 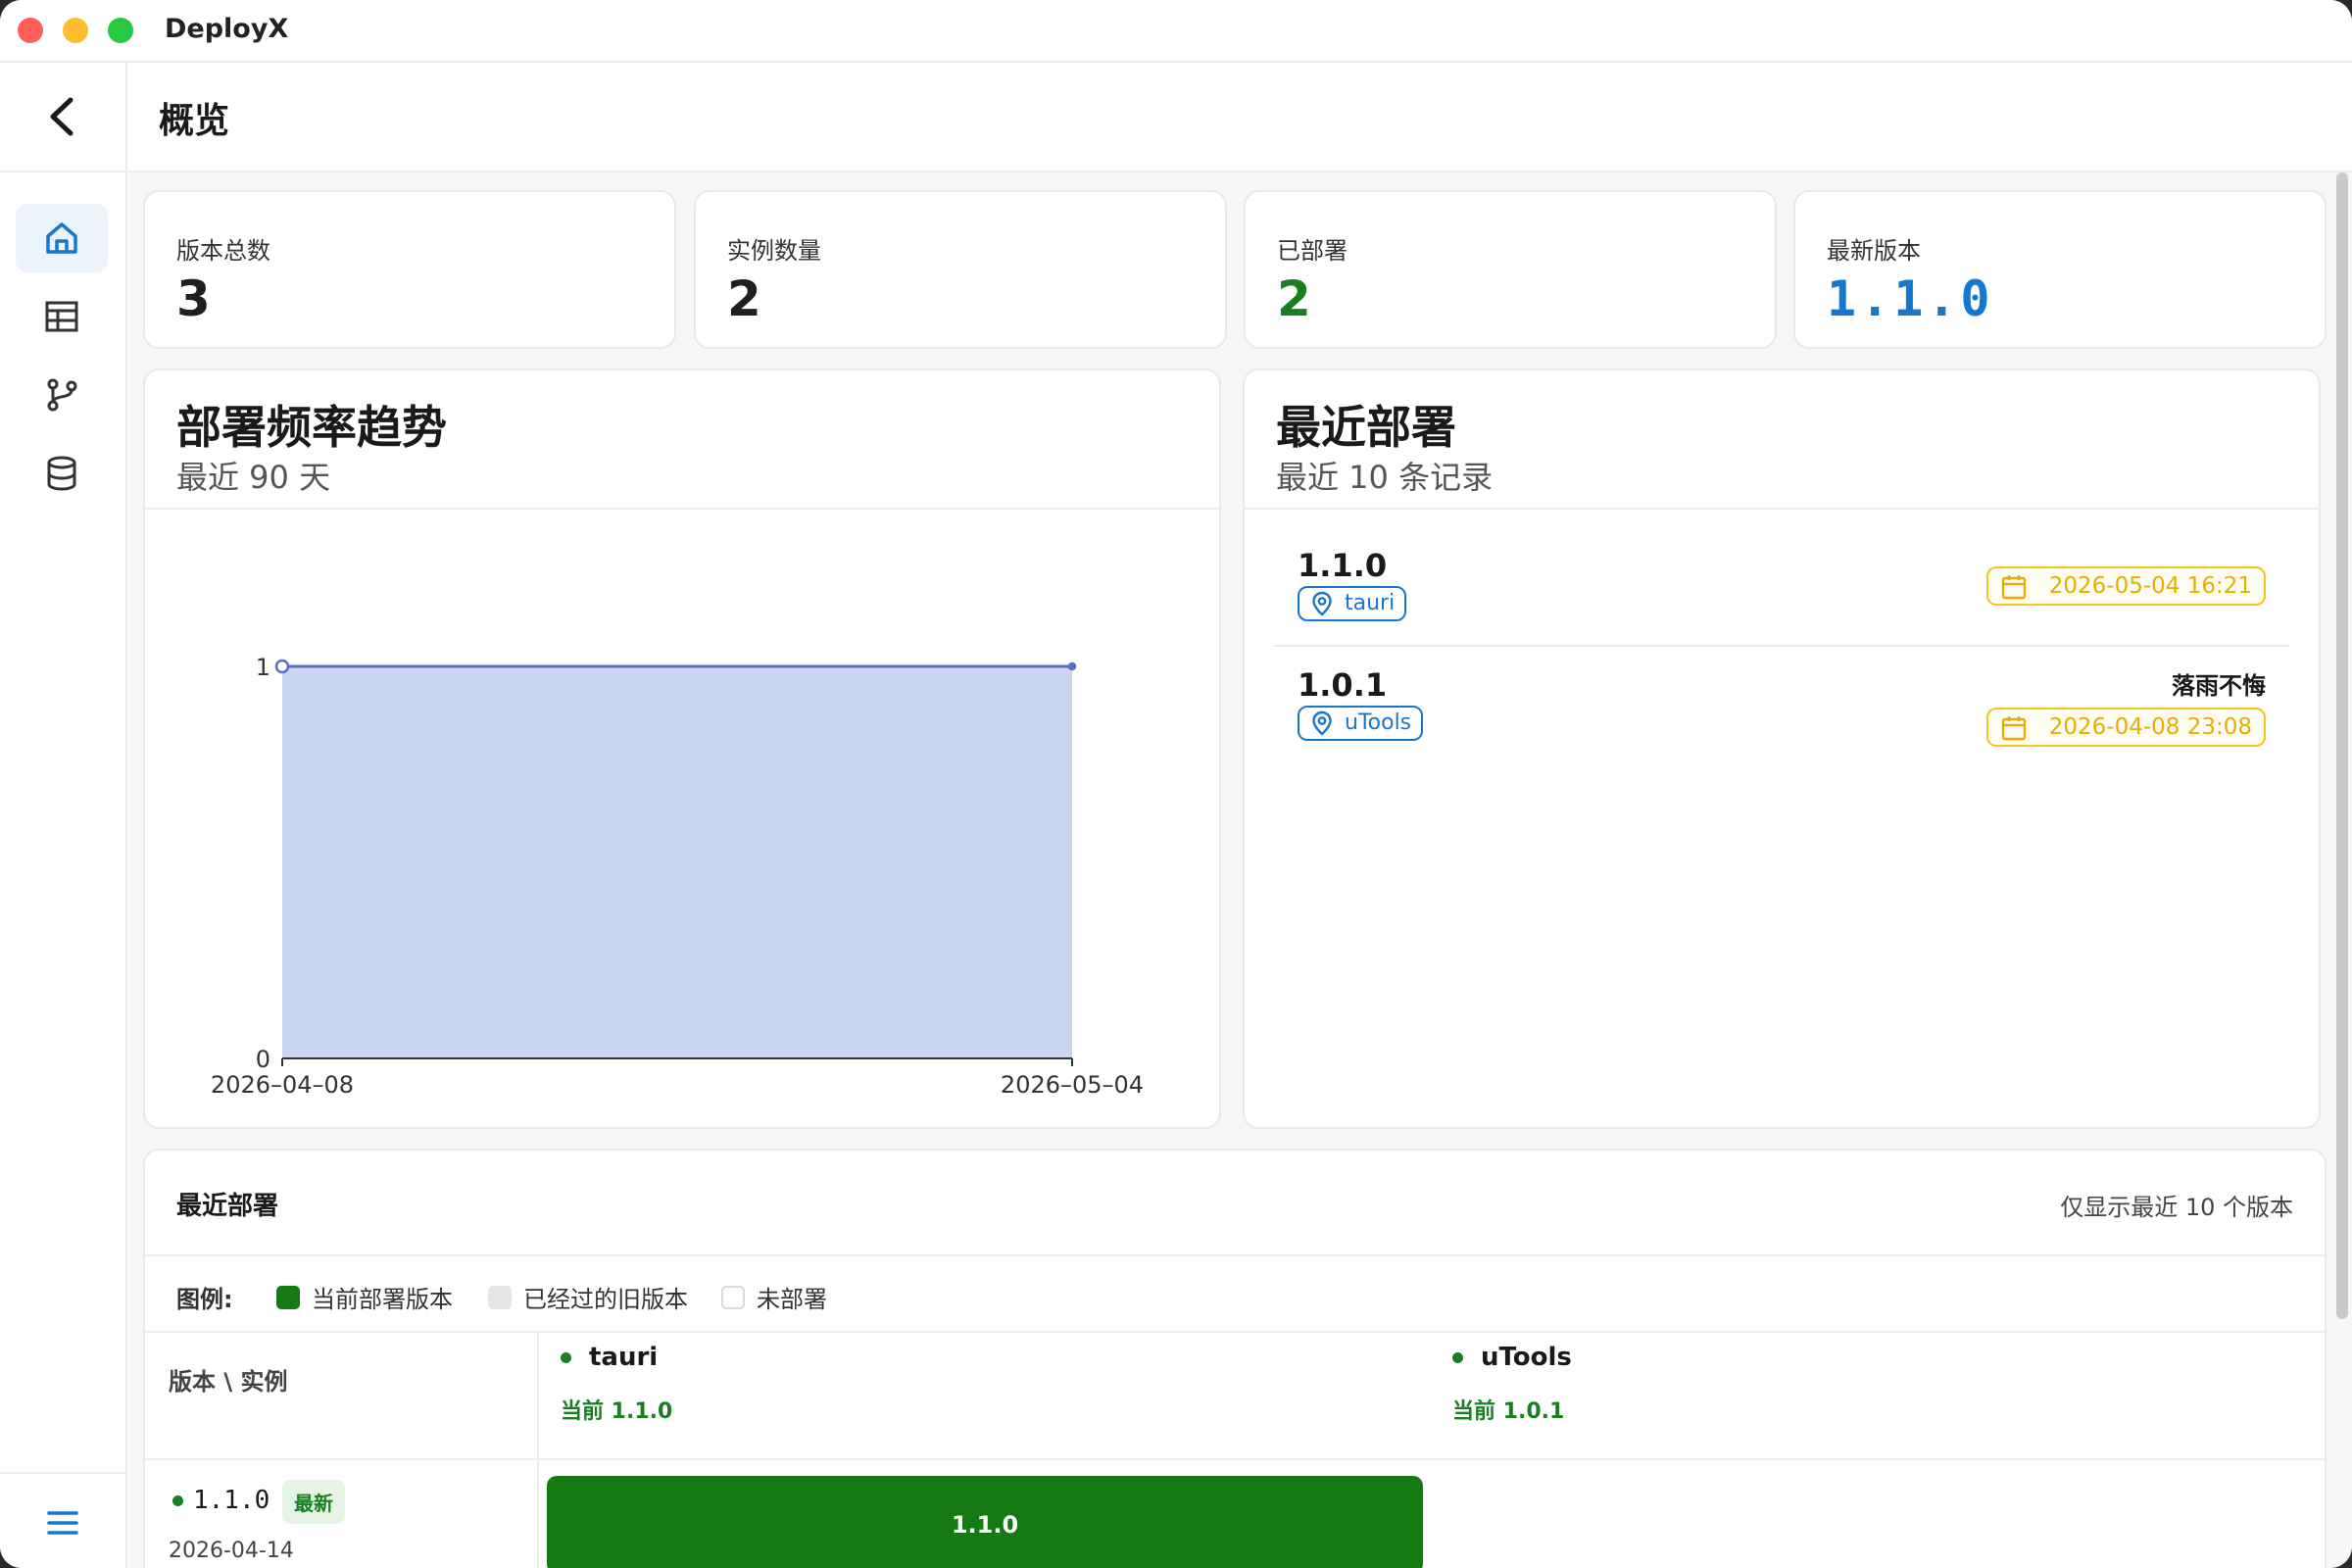 I want to click on sidebar-item-versions, so click(x=62, y=316).